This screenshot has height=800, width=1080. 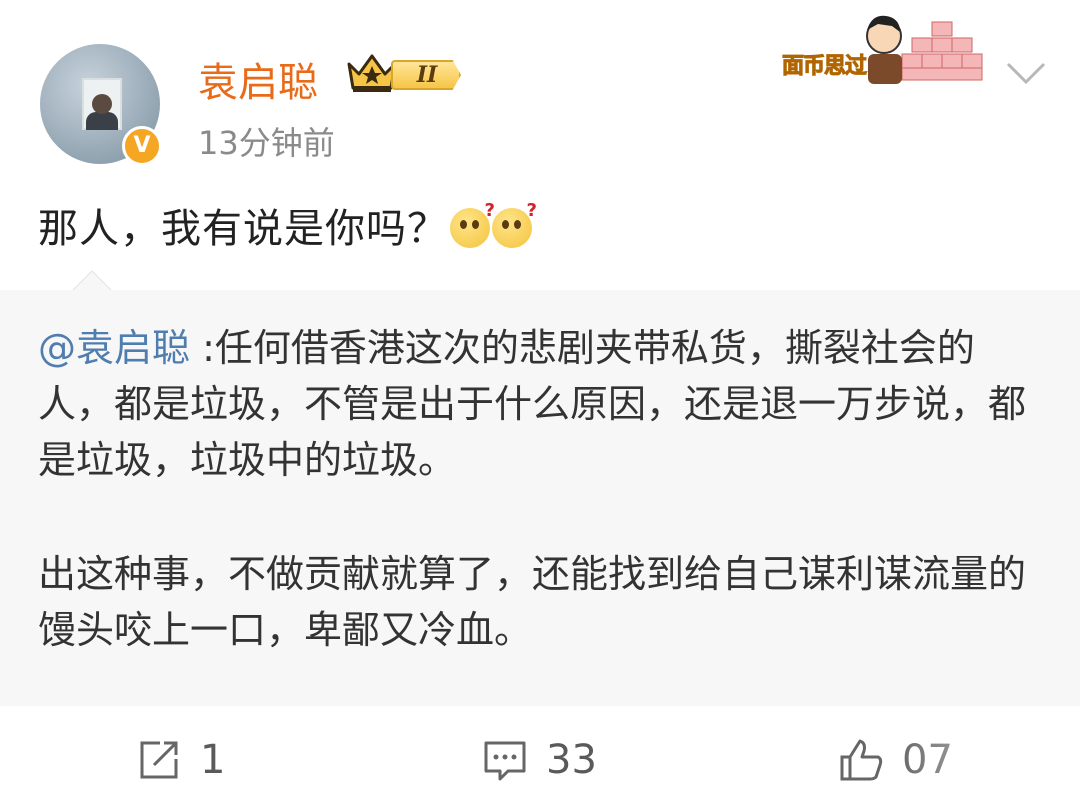 I want to click on verified-badge: V, so click(x=142, y=146).